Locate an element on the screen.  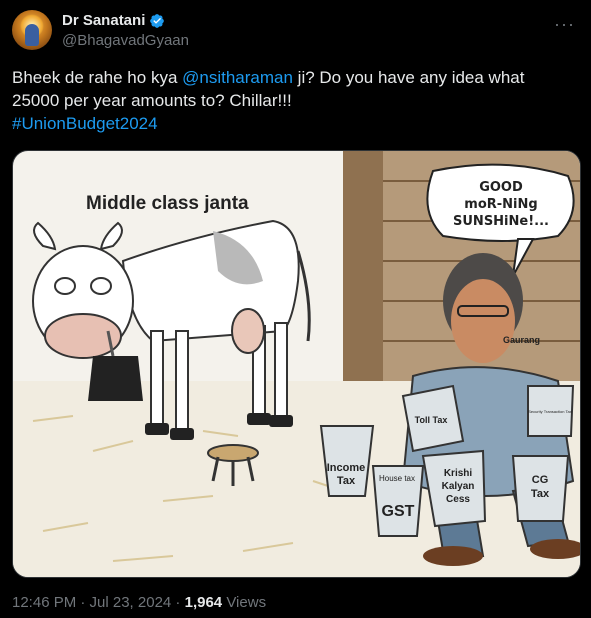
bucket-income-2: Tax is located at coordinates (346, 481).